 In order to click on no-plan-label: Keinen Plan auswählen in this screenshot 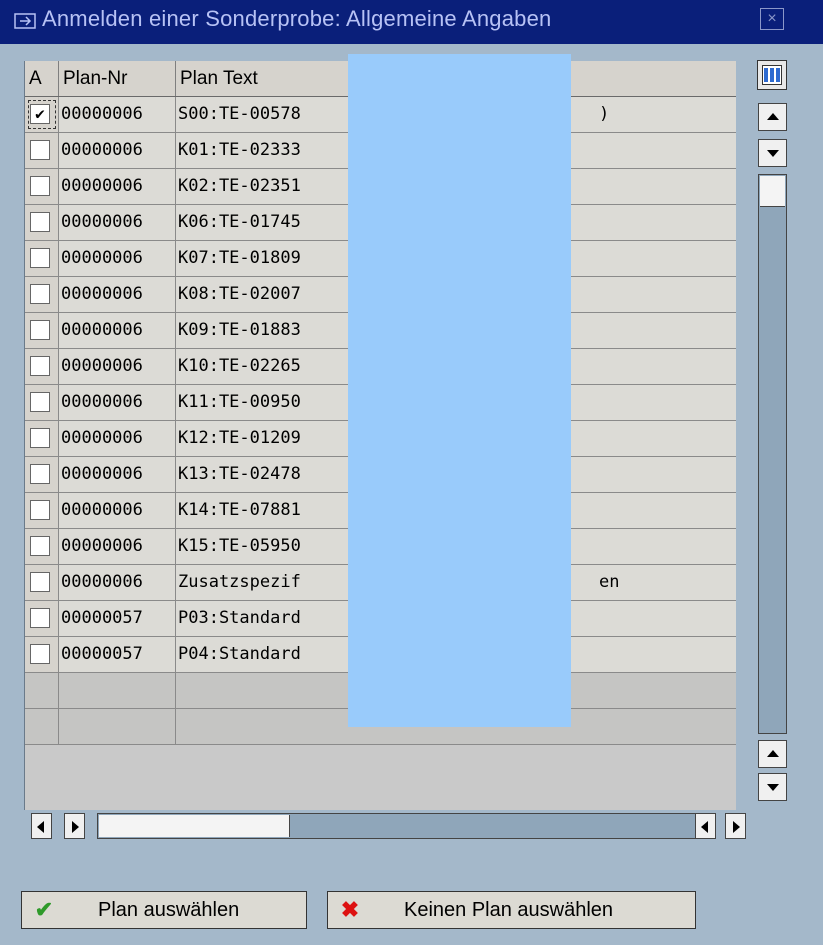, I will do `click(509, 910)`.